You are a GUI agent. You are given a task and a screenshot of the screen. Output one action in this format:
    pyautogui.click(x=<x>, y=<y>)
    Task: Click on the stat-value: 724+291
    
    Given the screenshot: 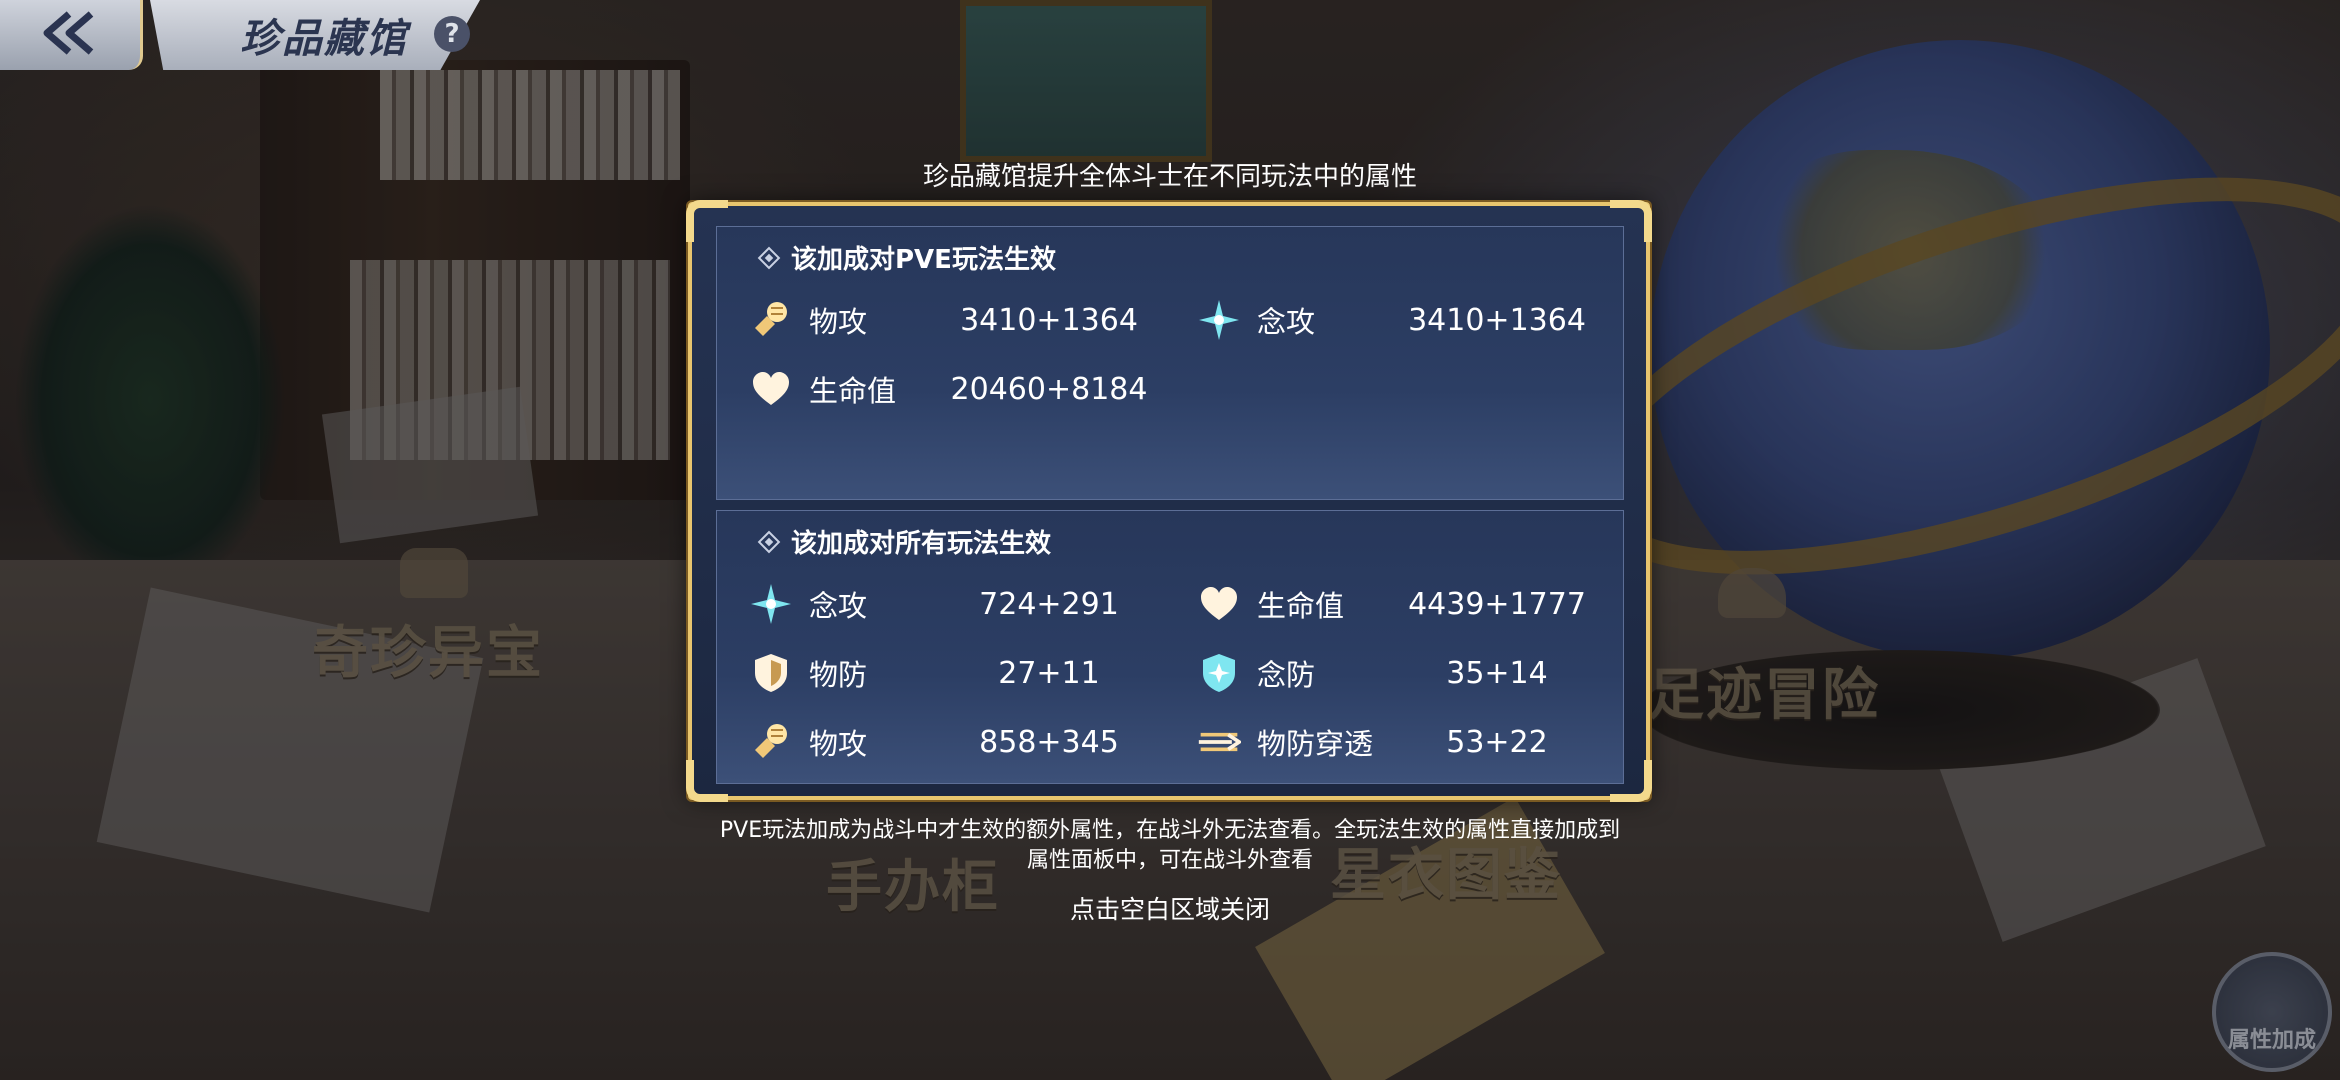 What is the action you would take?
    pyautogui.click(x=1049, y=604)
    